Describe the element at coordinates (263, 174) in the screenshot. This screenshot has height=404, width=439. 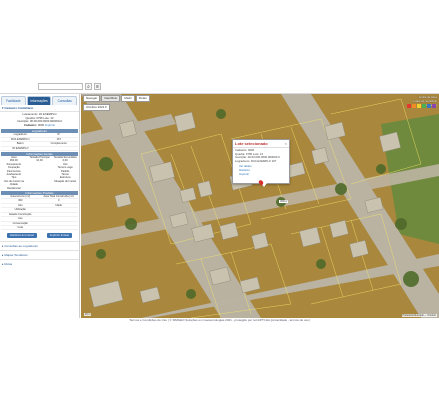
I see `popup-link: Imprimir` at that location.